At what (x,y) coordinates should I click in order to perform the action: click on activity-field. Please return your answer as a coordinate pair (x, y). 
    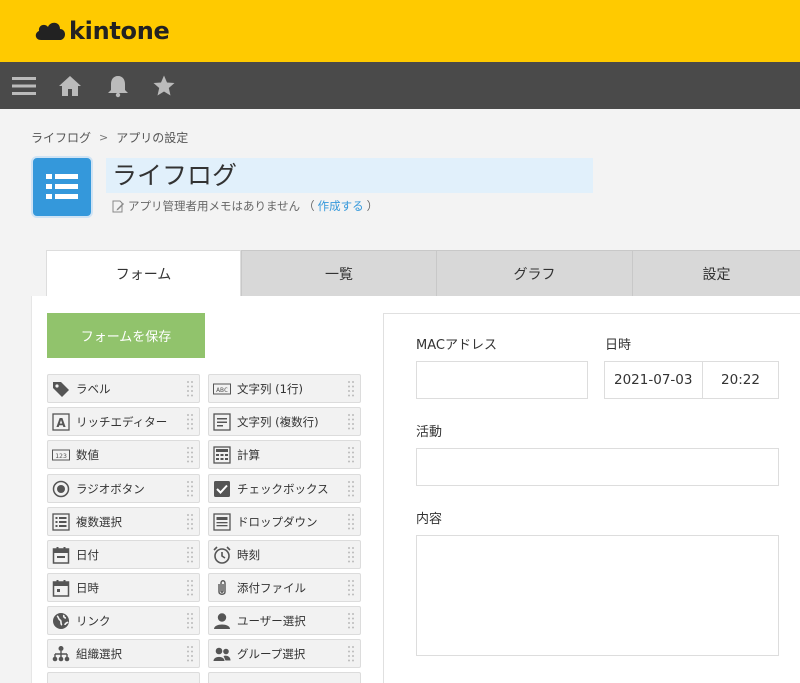
    Looking at the image, I should click on (597, 467).